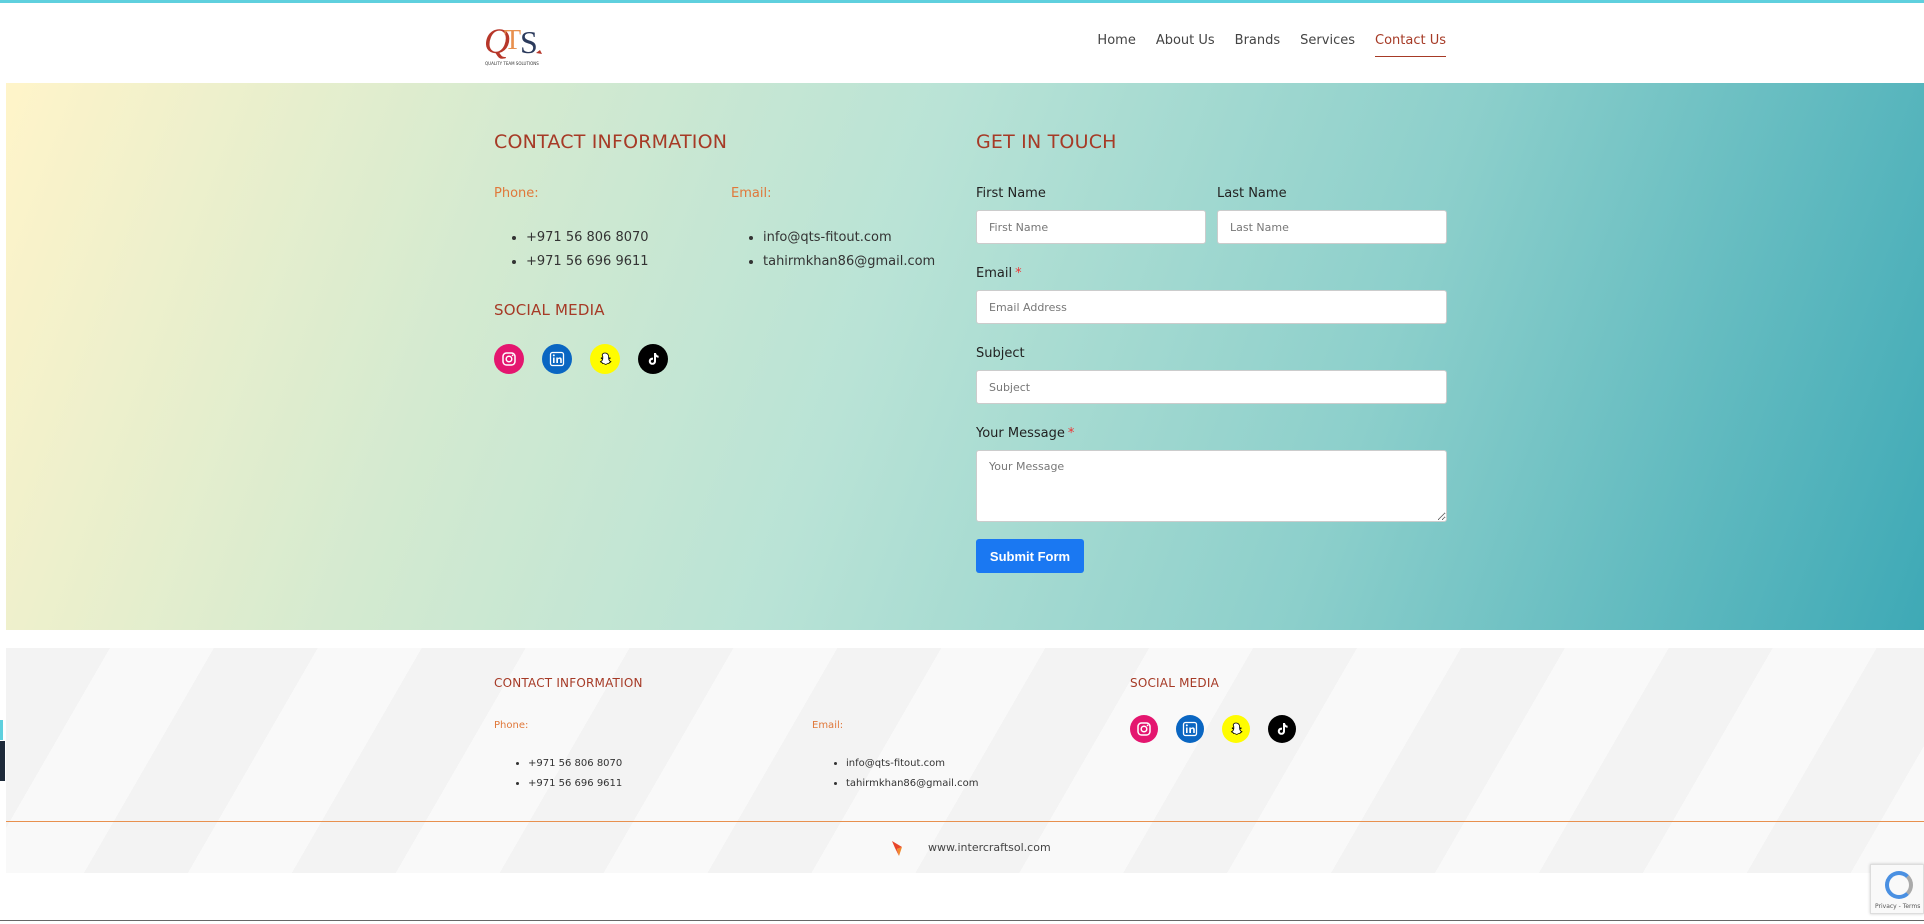 This screenshot has height=924, width=1924. I want to click on svg-text: S, so click(529, 42).